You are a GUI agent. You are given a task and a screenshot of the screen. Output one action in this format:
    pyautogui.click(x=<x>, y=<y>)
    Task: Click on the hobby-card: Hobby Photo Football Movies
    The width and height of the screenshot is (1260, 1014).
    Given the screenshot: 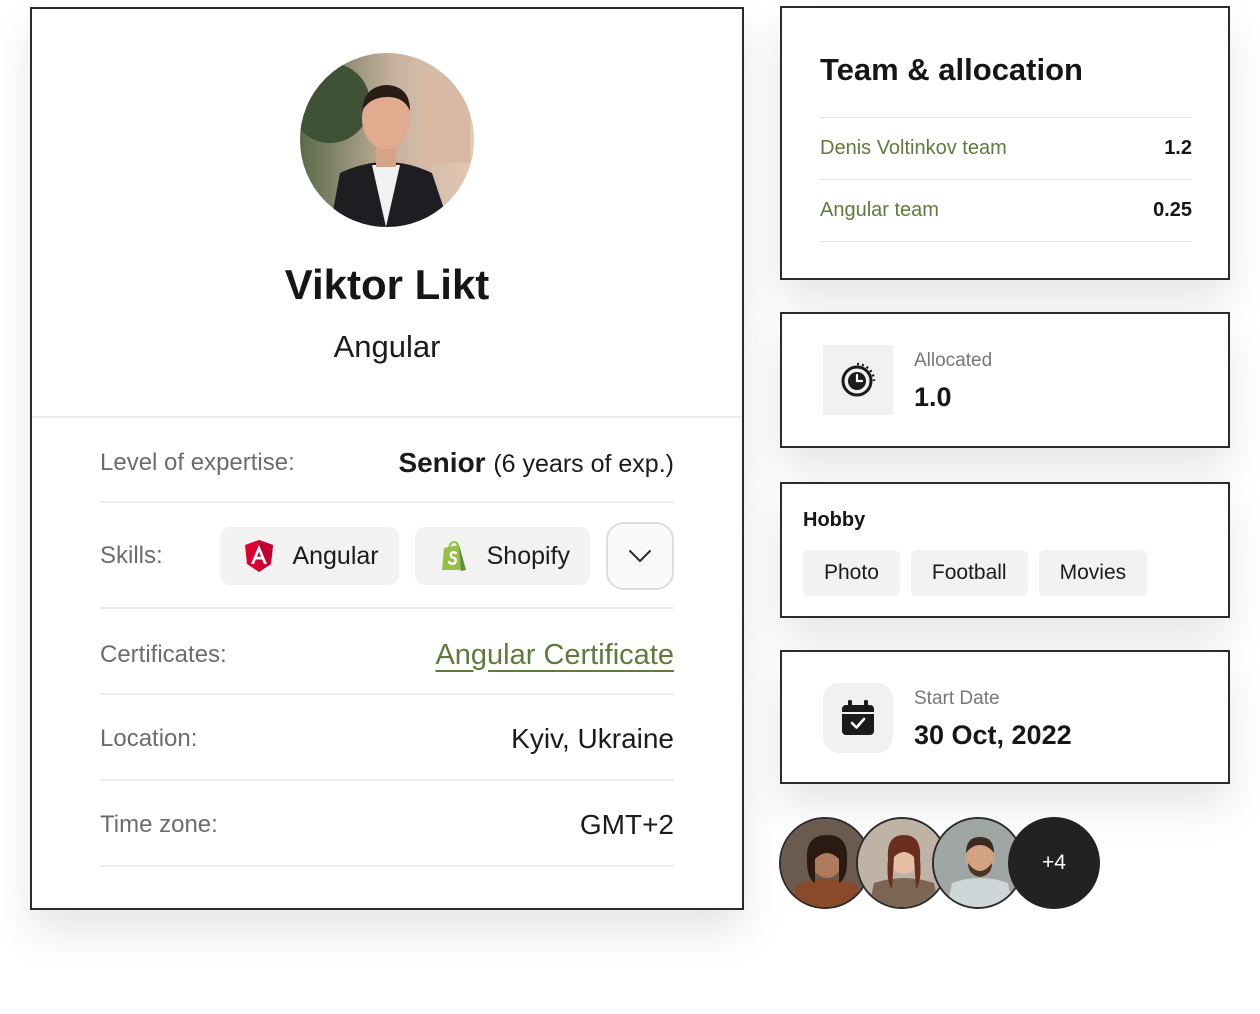 What is the action you would take?
    pyautogui.click(x=1005, y=550)
    